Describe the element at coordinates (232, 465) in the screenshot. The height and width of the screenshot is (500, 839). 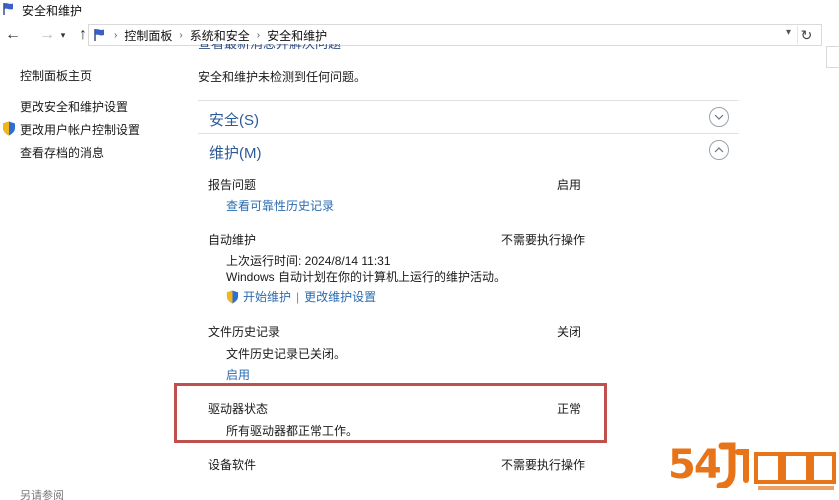
I see `device-software-title: 设备软件` at that location.